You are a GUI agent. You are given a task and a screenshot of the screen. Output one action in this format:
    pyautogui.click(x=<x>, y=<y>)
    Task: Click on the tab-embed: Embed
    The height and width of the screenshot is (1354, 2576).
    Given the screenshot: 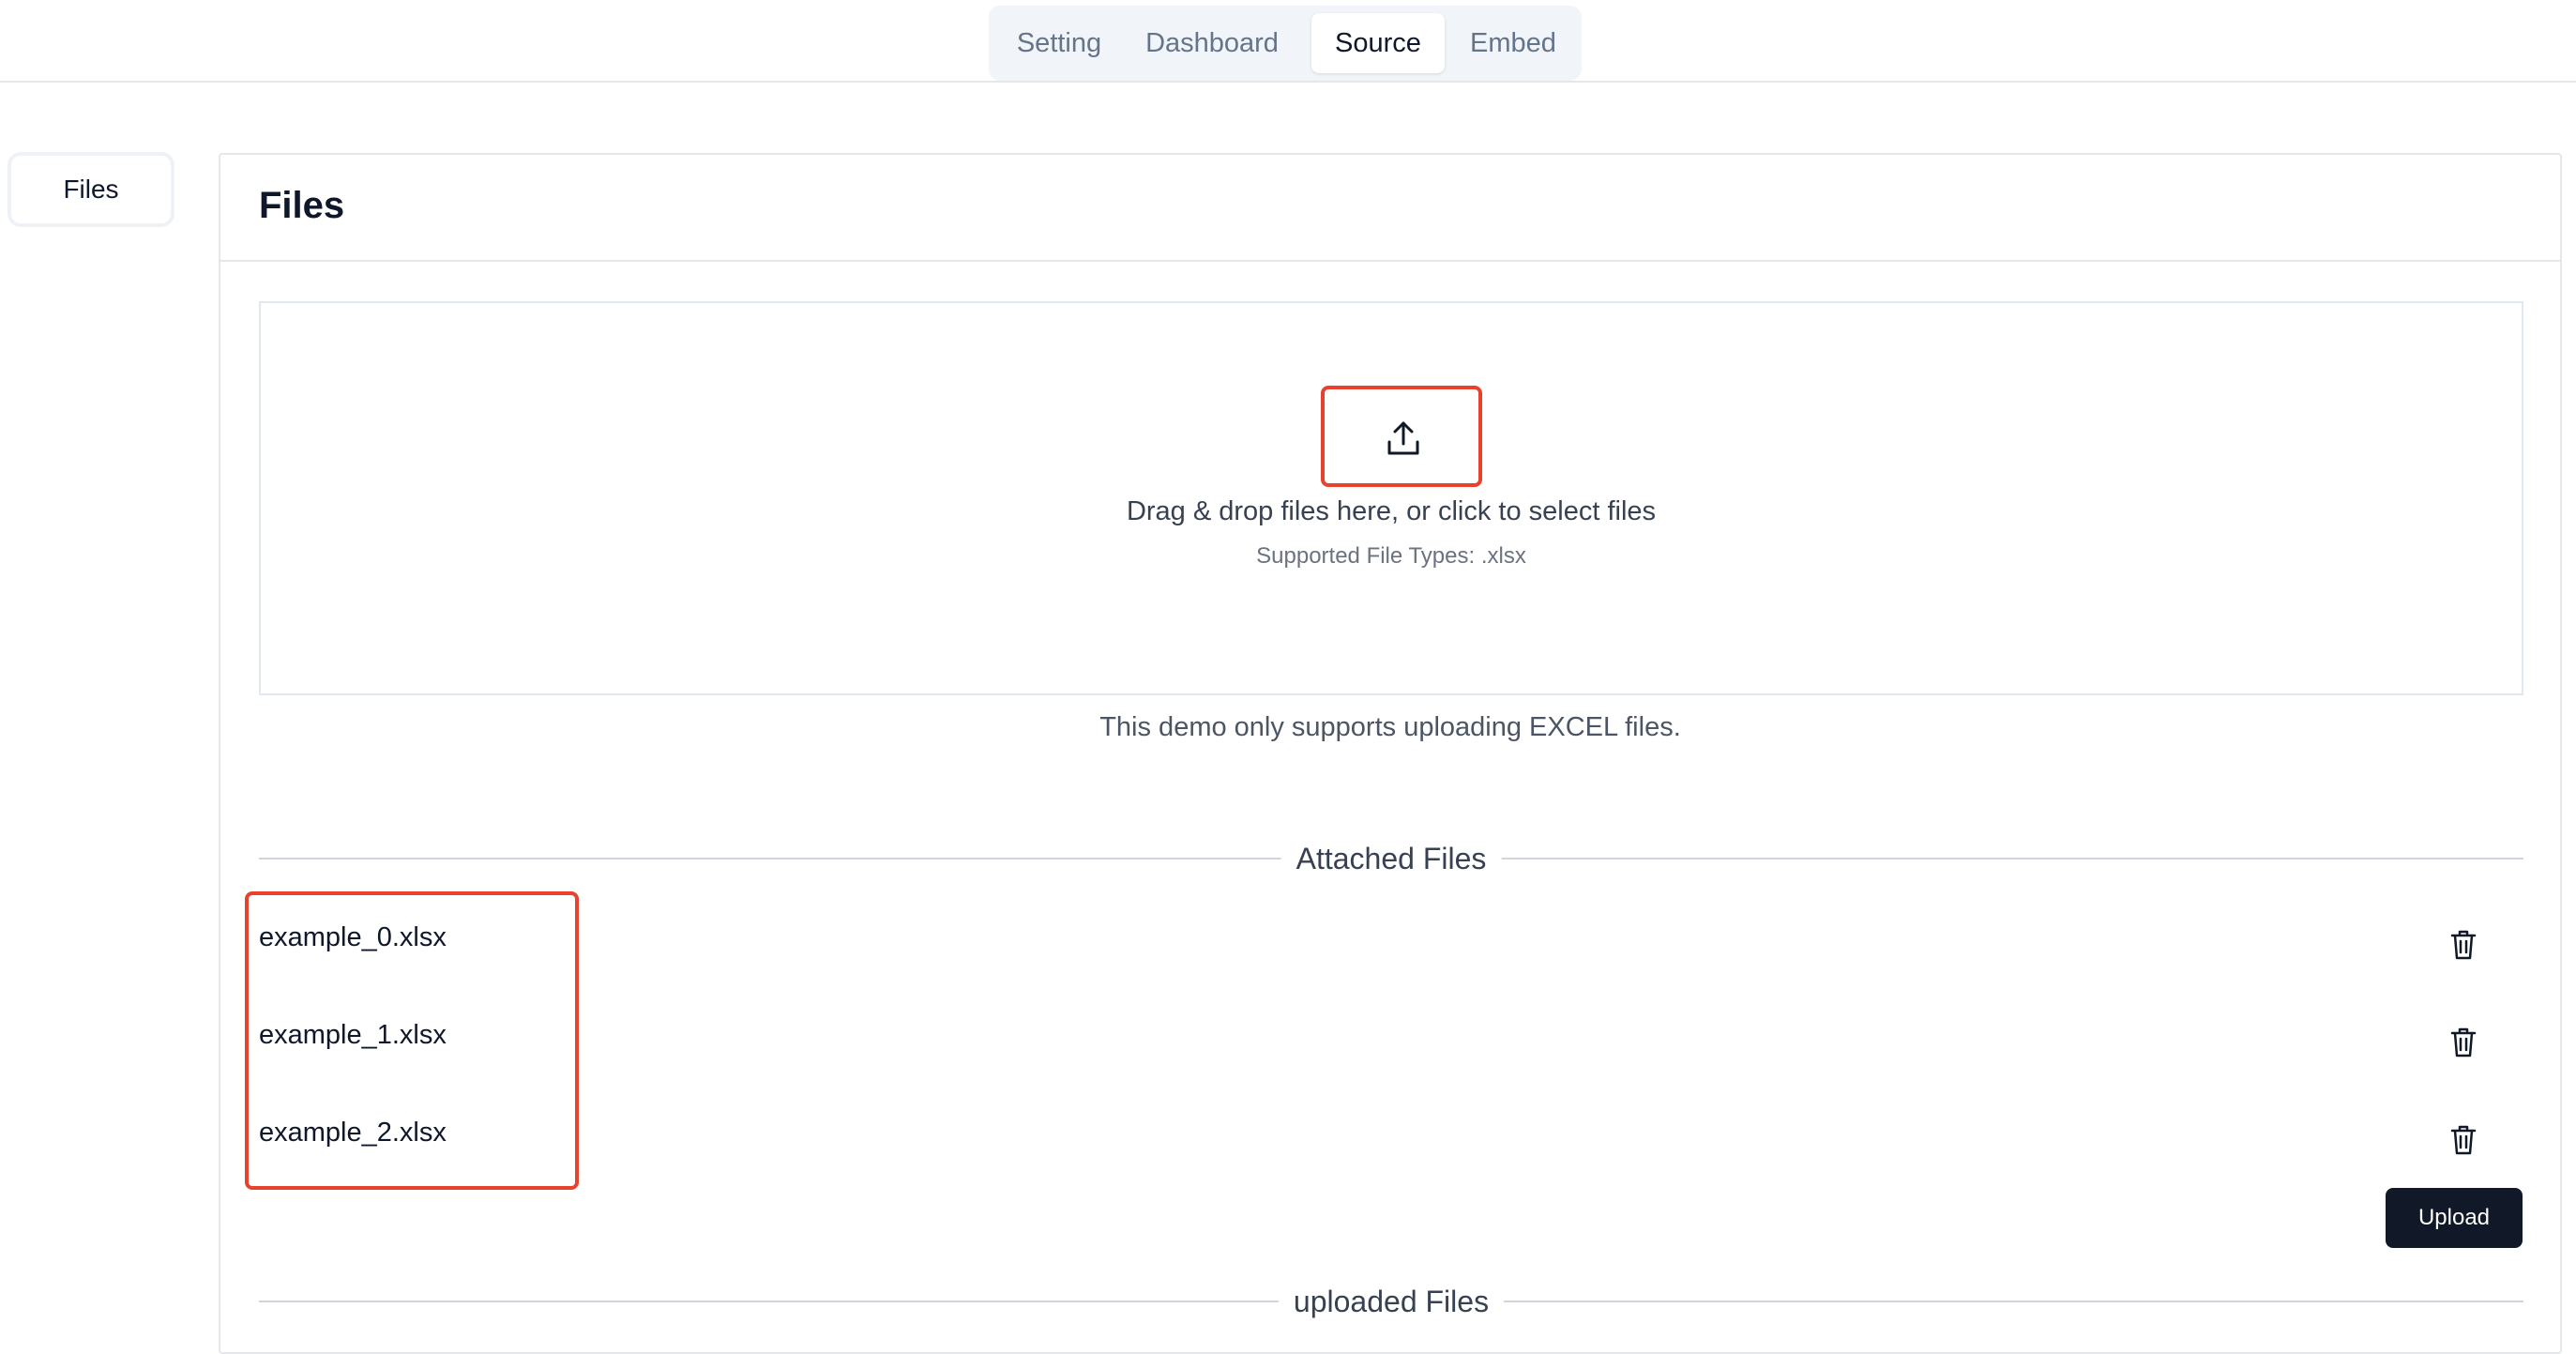 What is the action you would take?
    pyautogui.click(x=1513, y=43)
    